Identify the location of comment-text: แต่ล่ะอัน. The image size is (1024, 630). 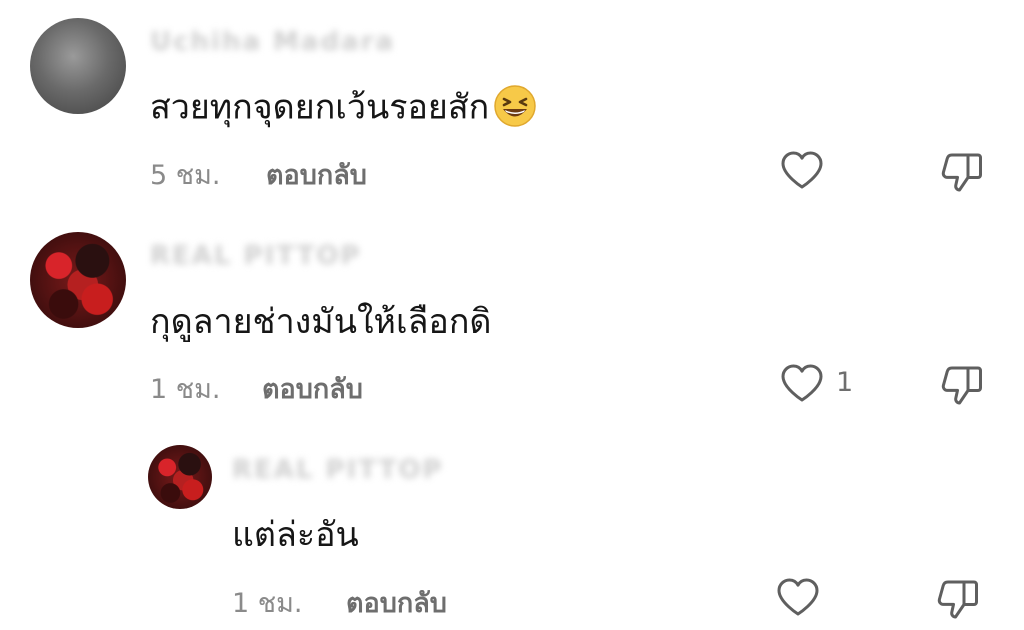
(295, 535).